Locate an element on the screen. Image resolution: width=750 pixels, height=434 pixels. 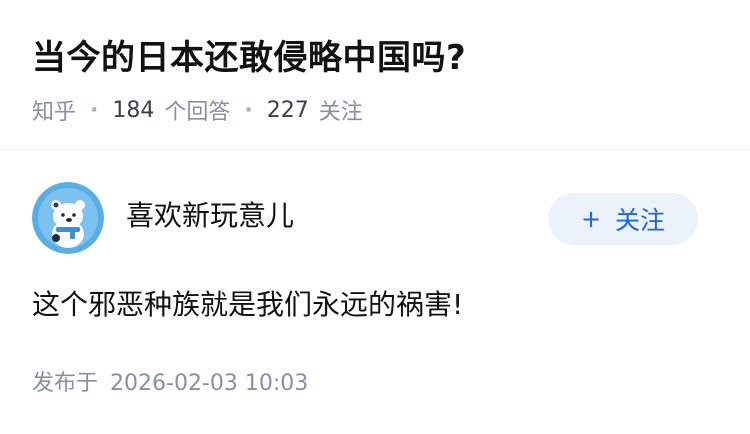
question-title: 当今的日本还敢侵略中国吗? is located at coordinates (249, 58).